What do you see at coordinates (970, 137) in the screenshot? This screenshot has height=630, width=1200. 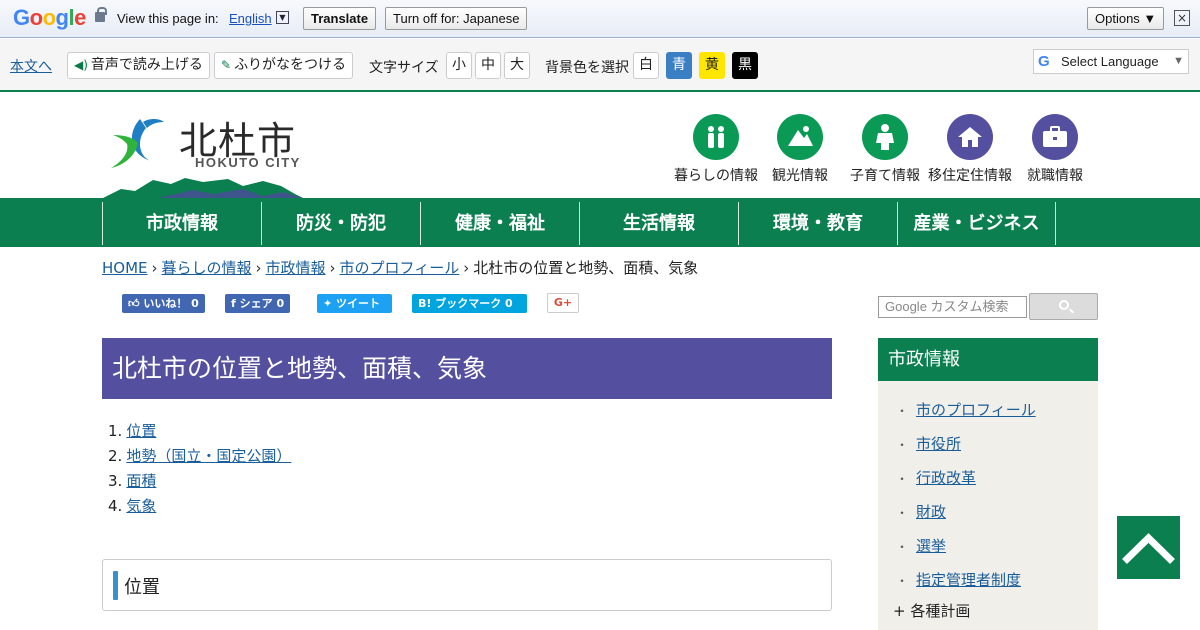 I see `home-icon` at bounding box center [970, 137].